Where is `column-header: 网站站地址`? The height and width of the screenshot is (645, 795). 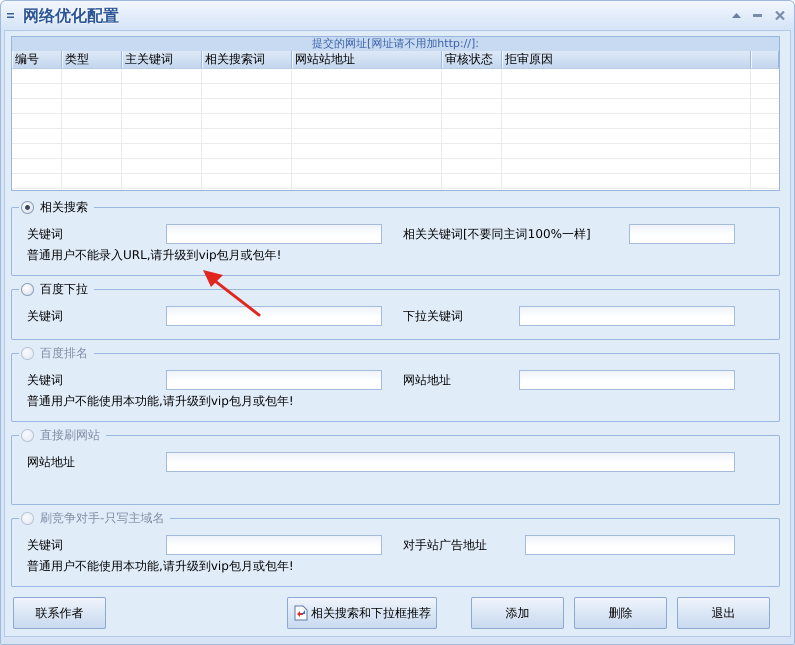 column-header: 网站站地址 is located at coordinates (367, 59).